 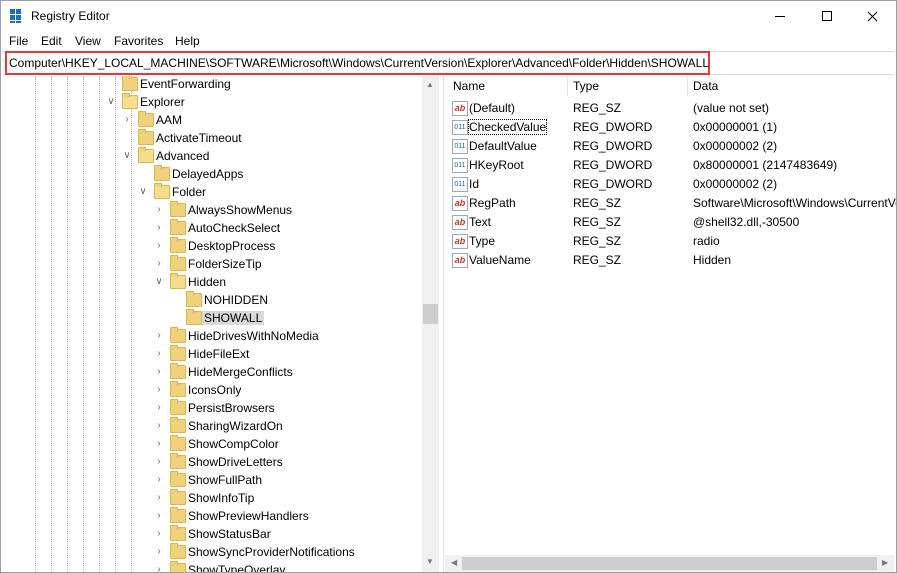 I want to click on tree-item: ∨ Hidden, so click(x=211, y=282).